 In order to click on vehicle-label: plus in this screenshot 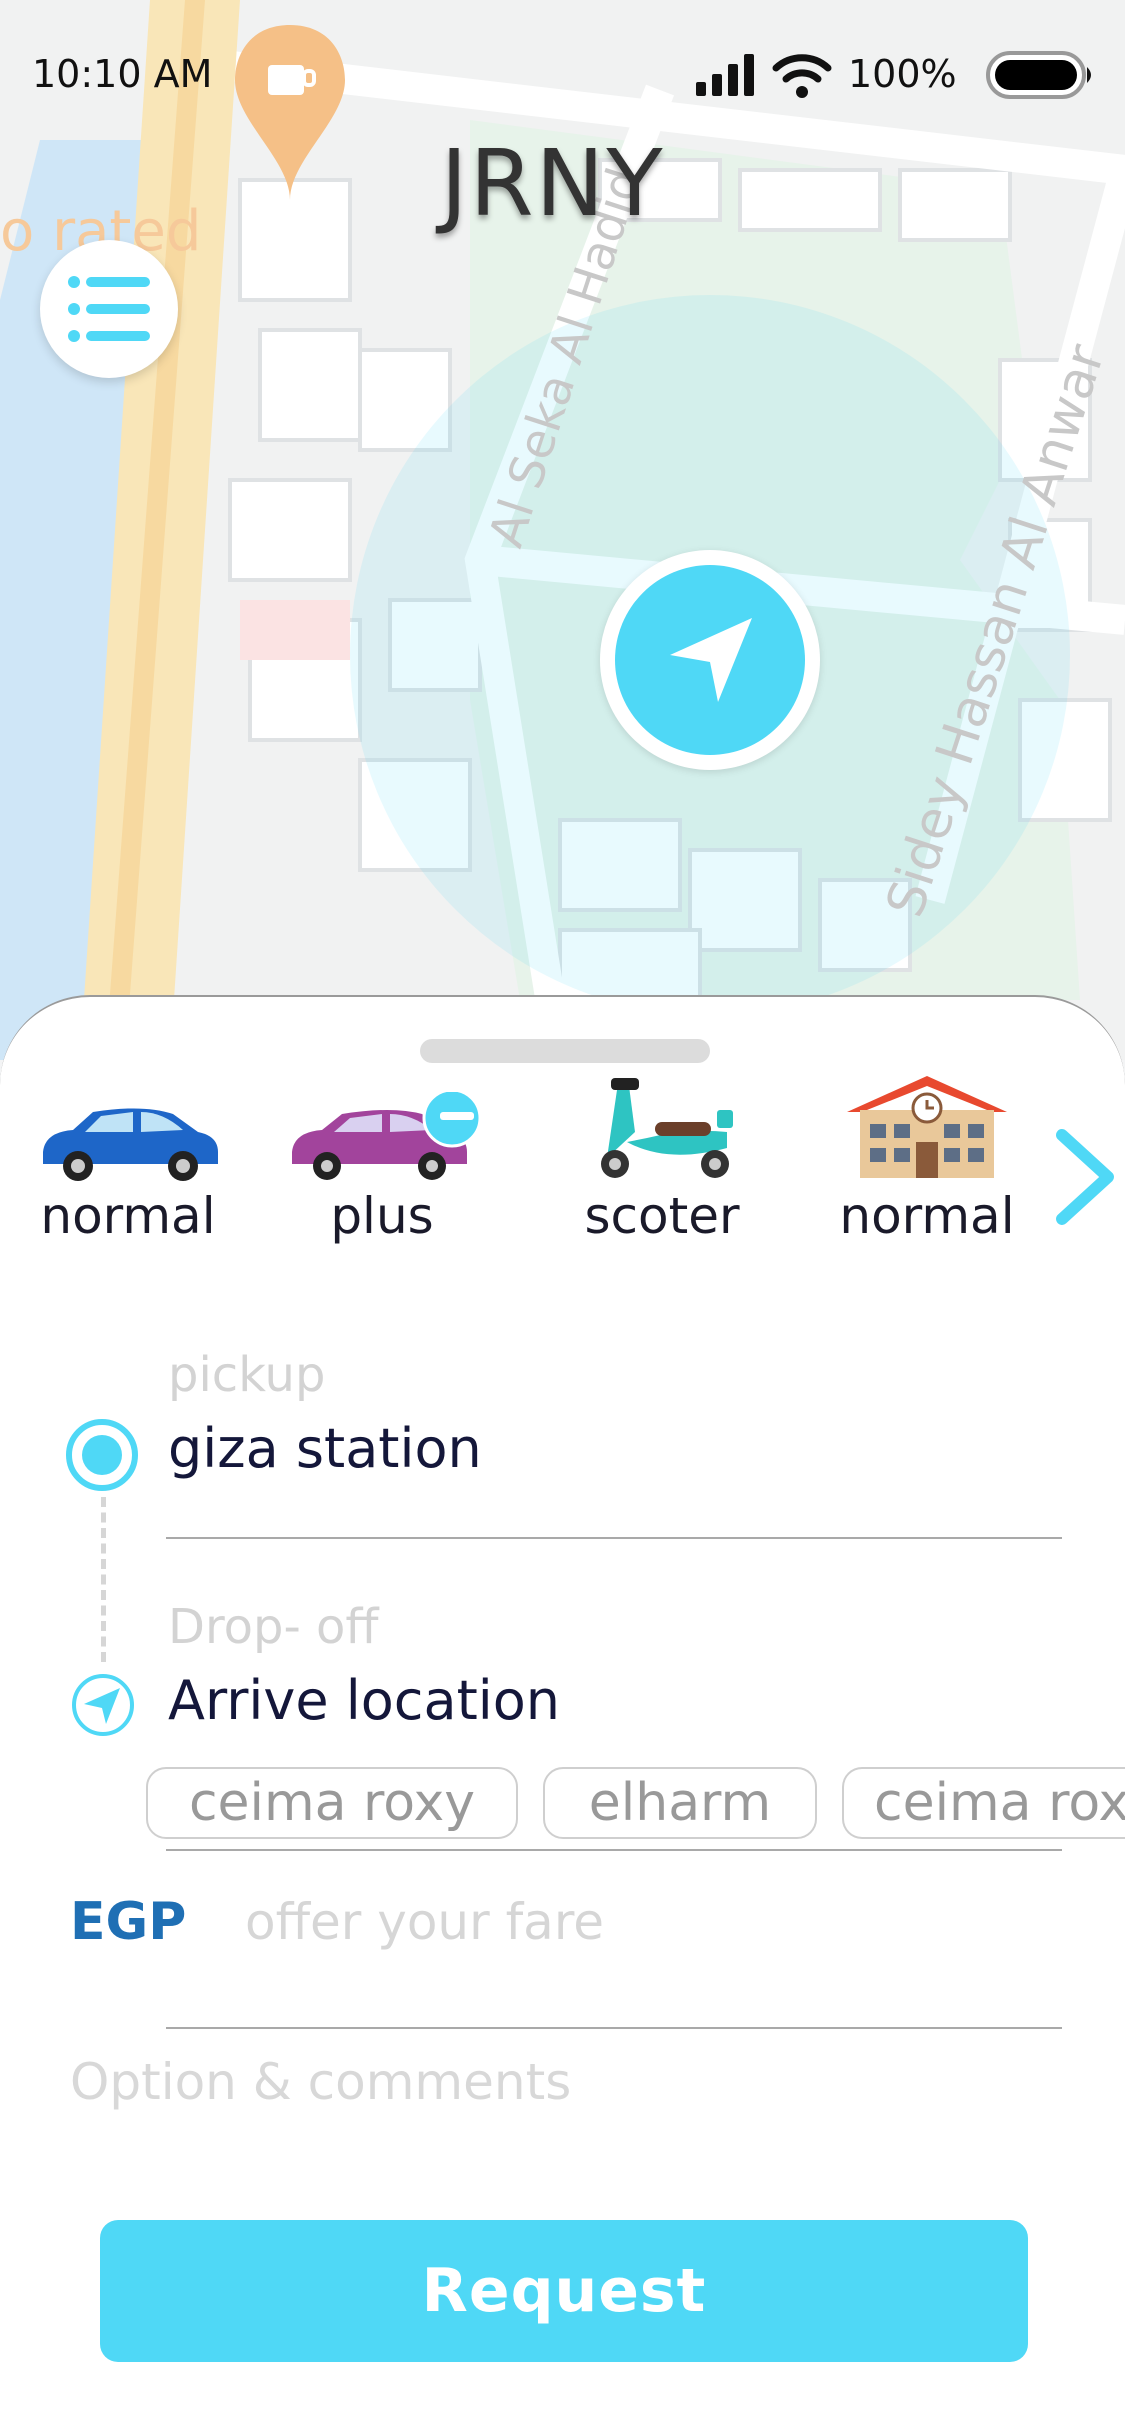, I will do `click(382, 1216)`.